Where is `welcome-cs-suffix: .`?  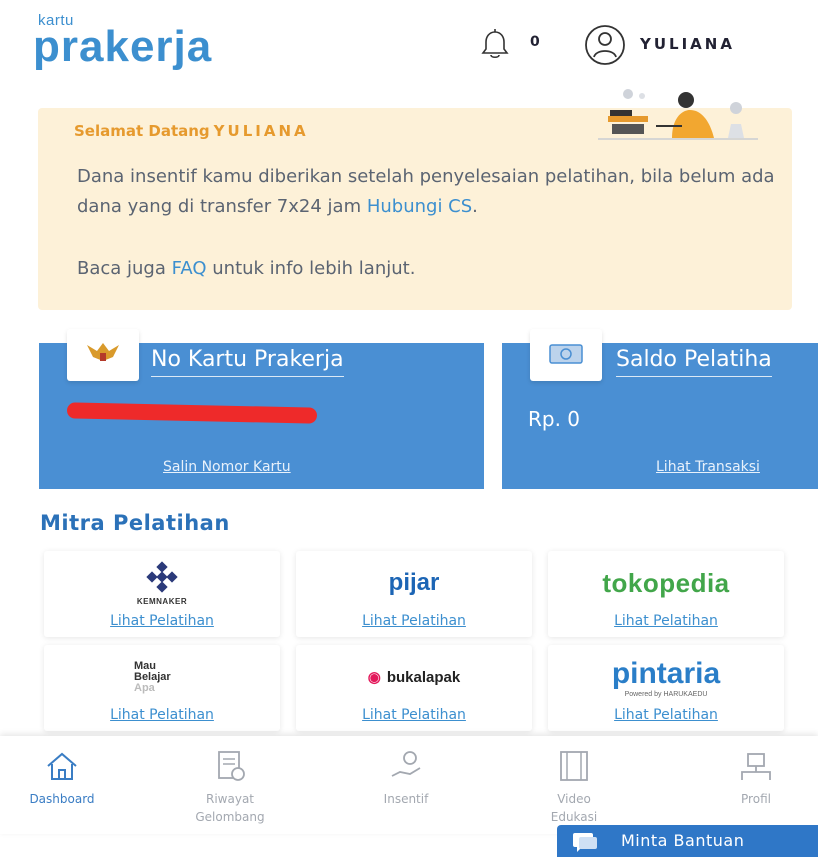 welcome-cs-suffix: . is located at coordinates (475, 206).